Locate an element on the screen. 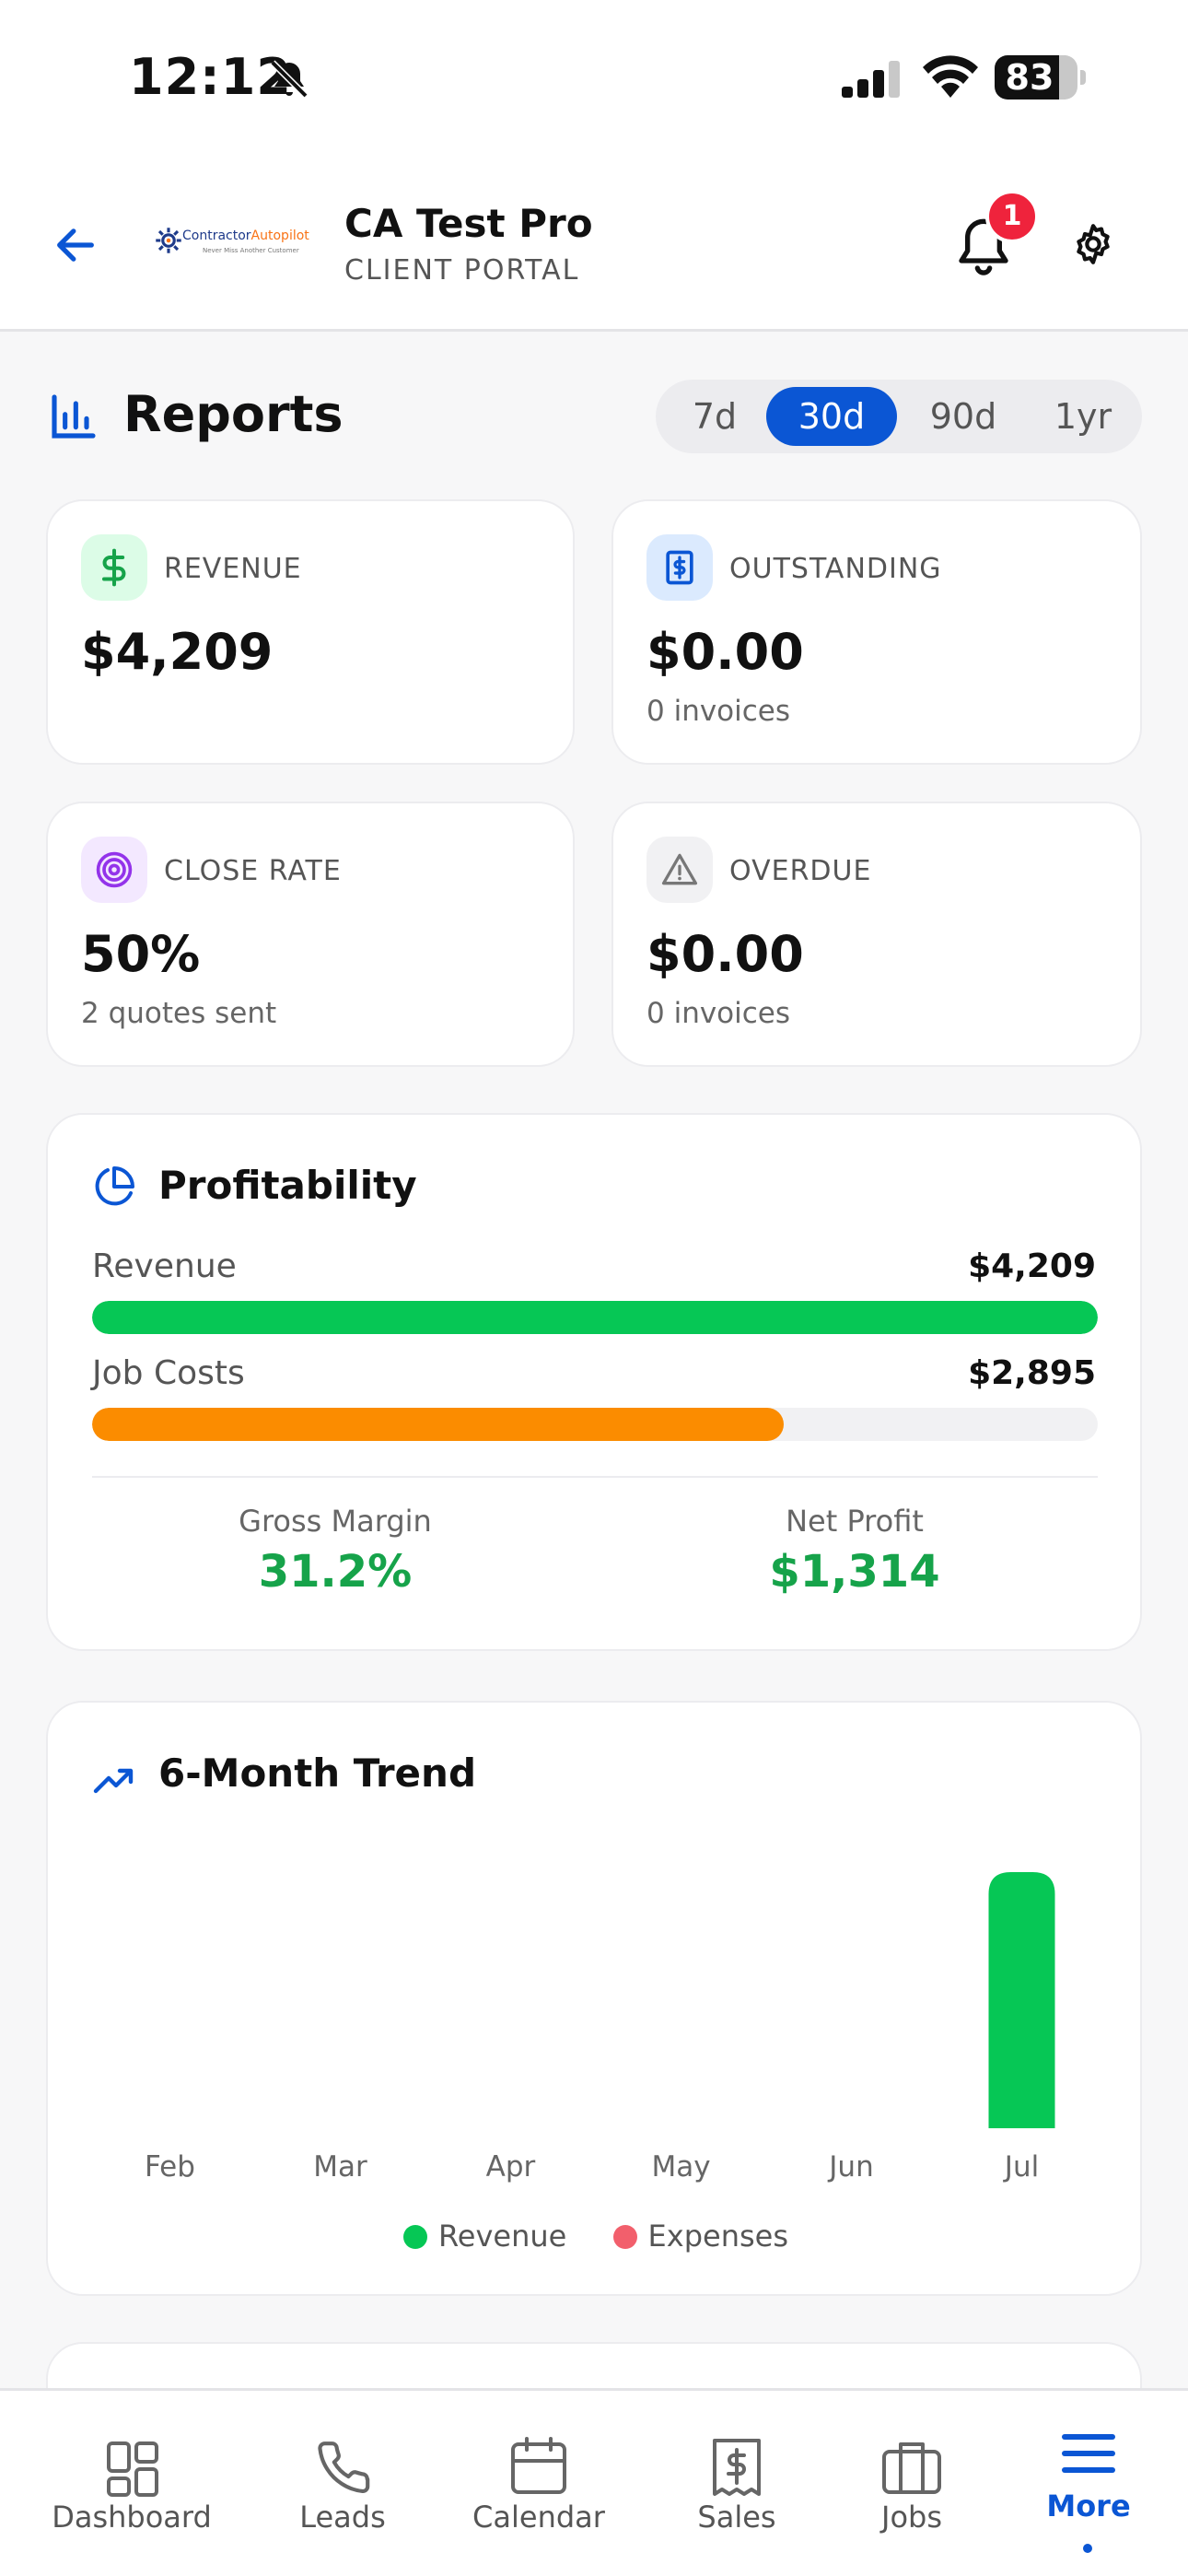 Image resolution: width=1188 pixels, height=2576 pixels. x-tick-label: May is located at coordinates (680, 2167).